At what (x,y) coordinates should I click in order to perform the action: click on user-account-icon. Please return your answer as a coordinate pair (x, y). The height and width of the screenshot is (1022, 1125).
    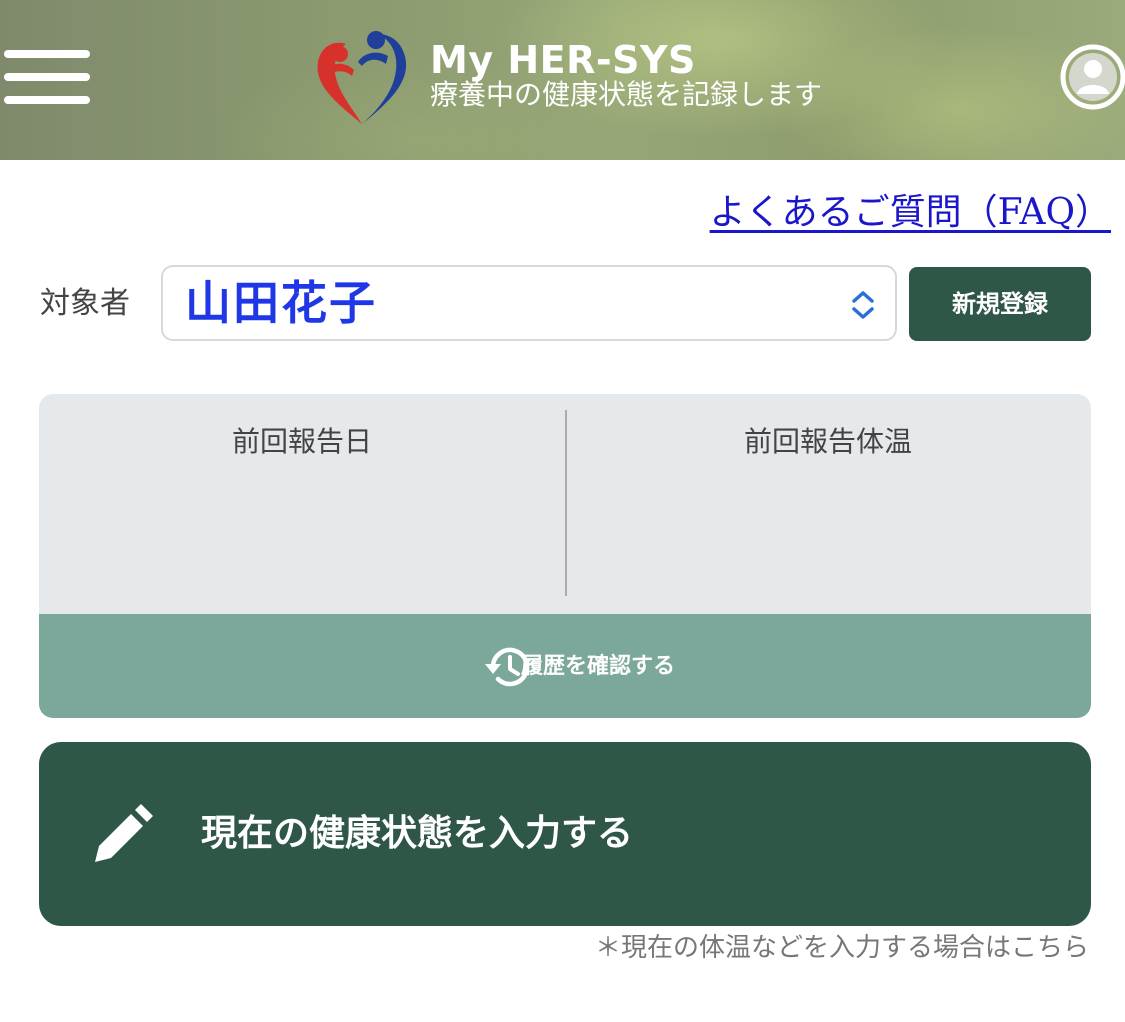
    Looking at the image, I should click on (1092, 77).